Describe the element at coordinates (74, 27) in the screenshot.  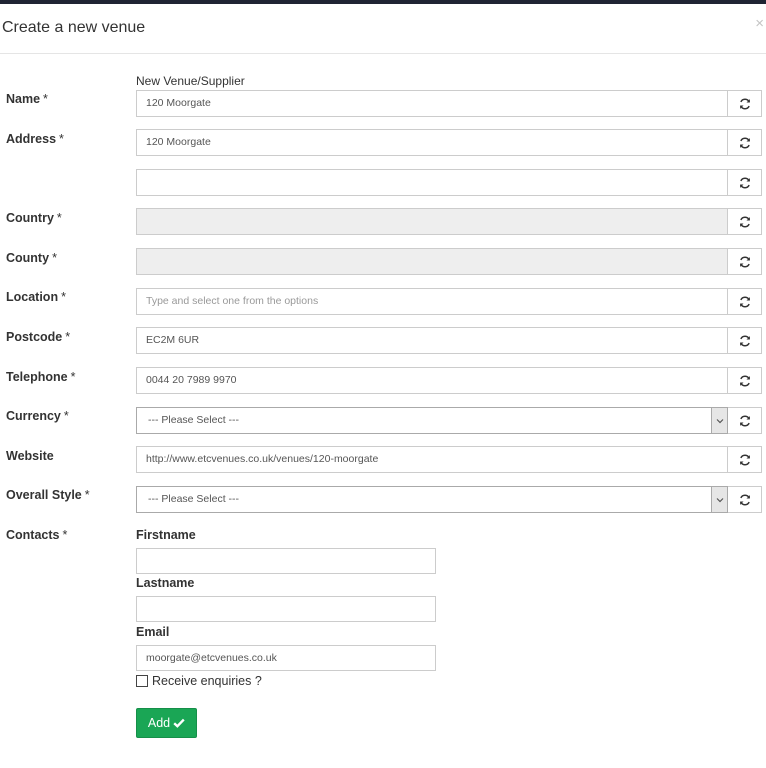
I see `modal-title: Create a new venue` at that location.